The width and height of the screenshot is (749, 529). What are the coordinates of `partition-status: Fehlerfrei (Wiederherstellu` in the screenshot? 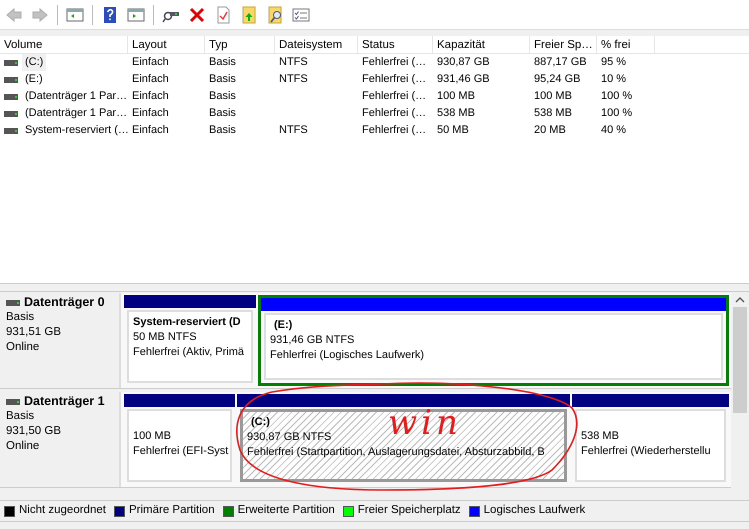 It's located at (646, 451).